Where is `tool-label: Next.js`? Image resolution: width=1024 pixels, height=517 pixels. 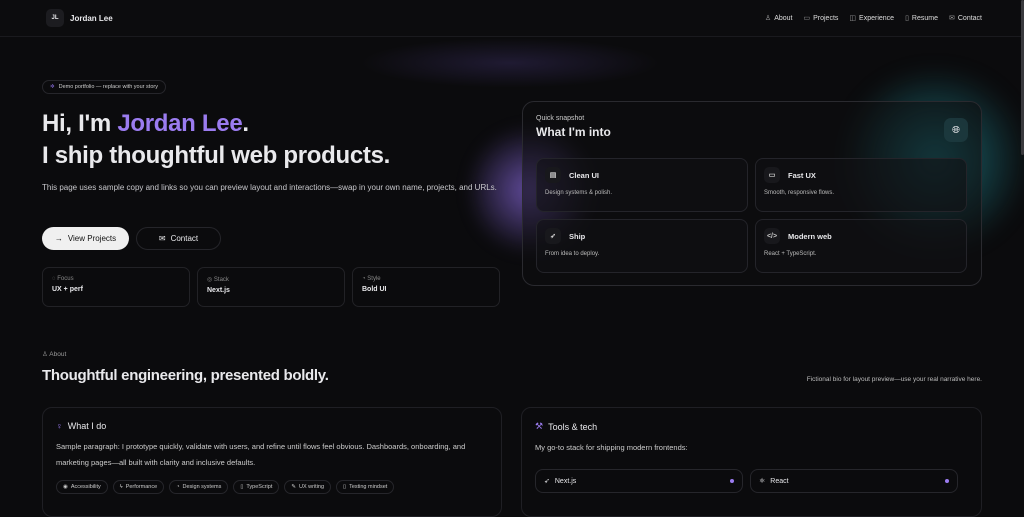 tool-label: Next.js is located at coordinates (565, 481).